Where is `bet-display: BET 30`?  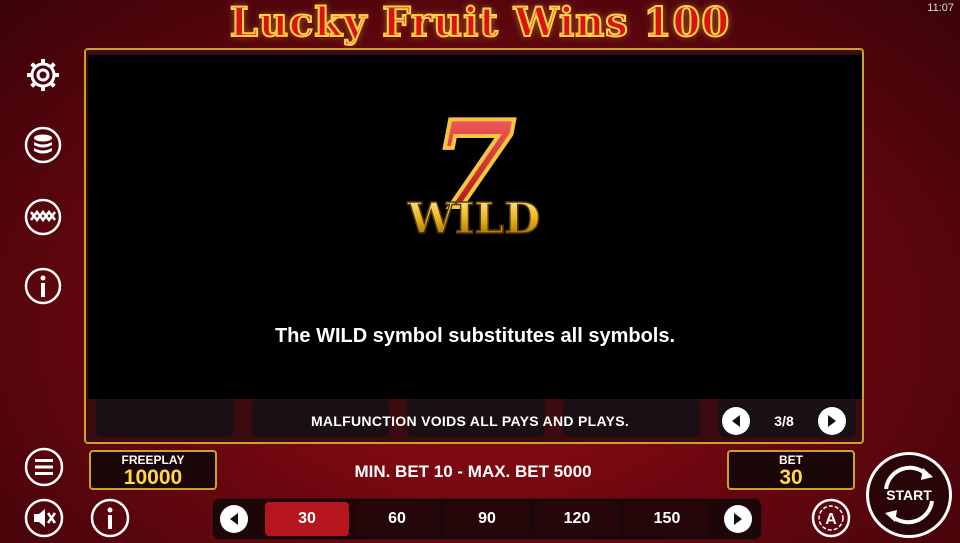 bet-display: BET 30 is located at coordinates (791, 470).